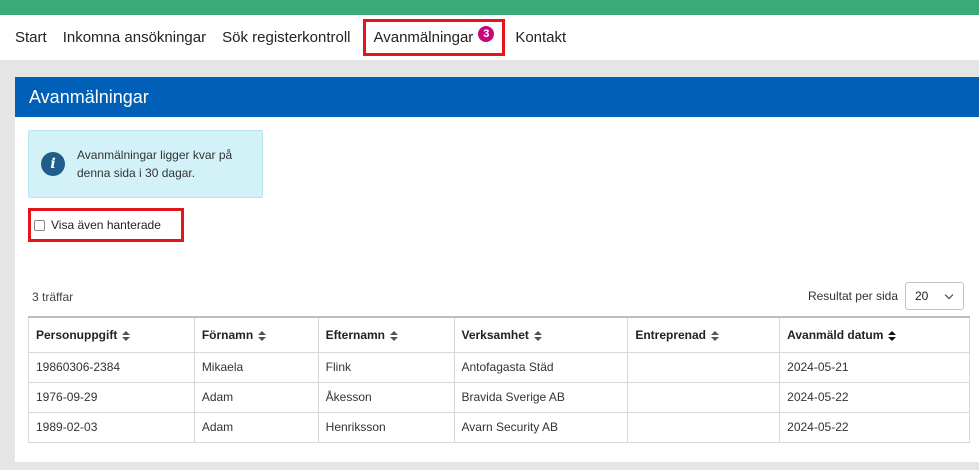 The width and height of the screenshot is (979, 470). I want to click on column-header-verksamhet: Verksamhet, so click(541, 334).